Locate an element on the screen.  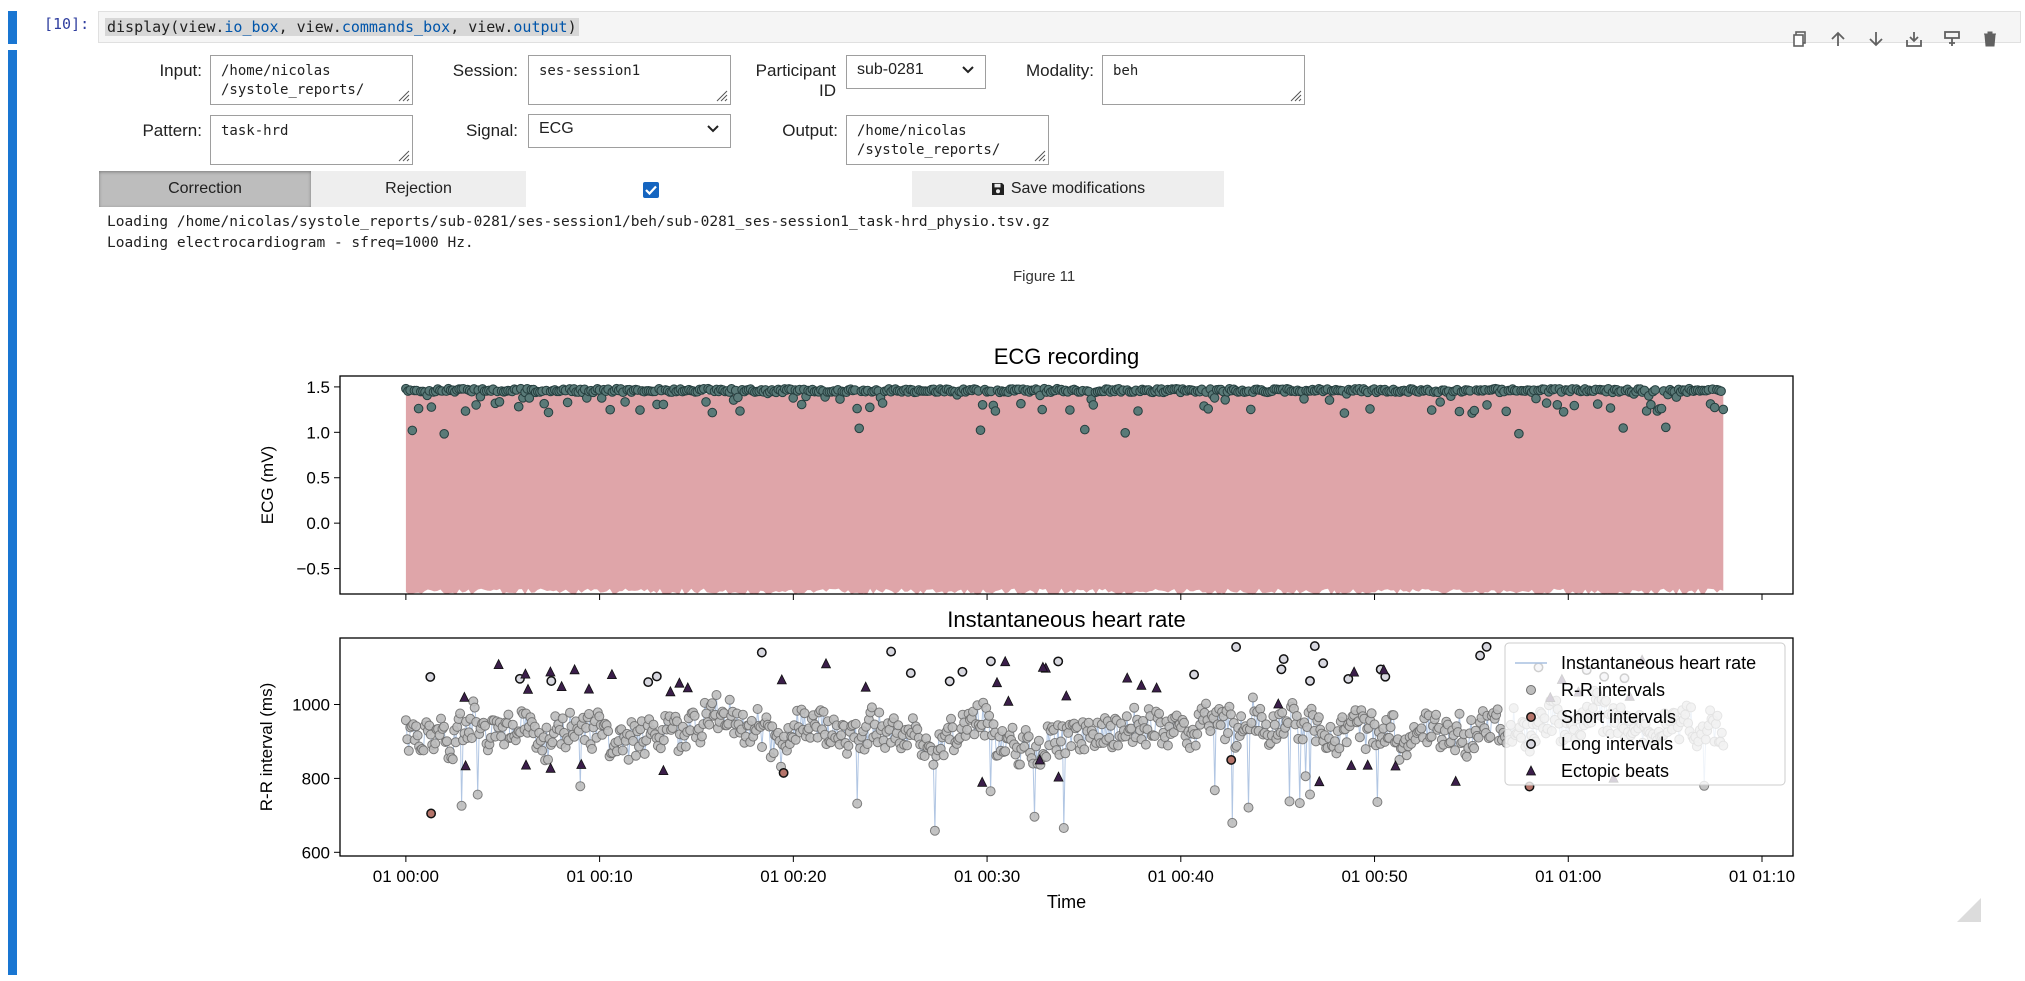
output-path-field: /home/nicolas /systole_reports/ is located at coordinates (947, 140).